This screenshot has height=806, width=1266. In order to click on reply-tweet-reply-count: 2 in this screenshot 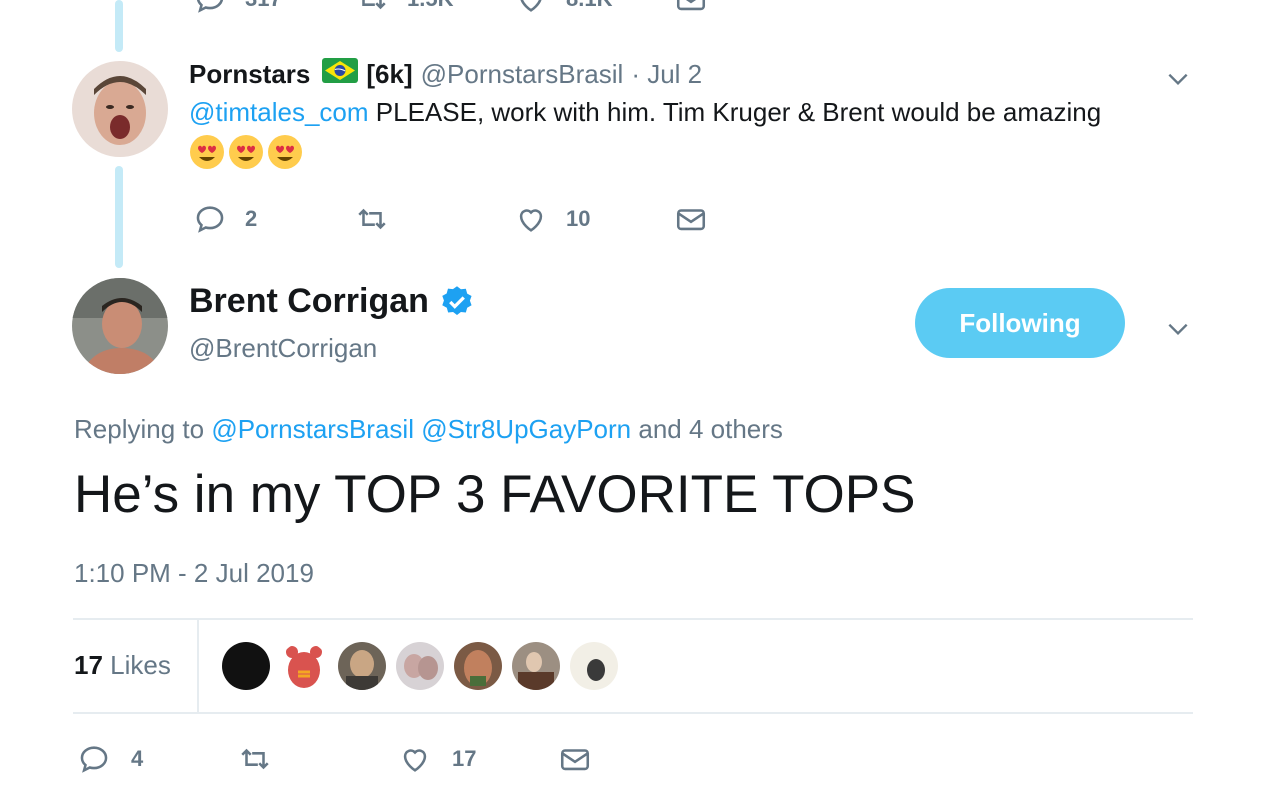, I will do `click(251, 218)`.